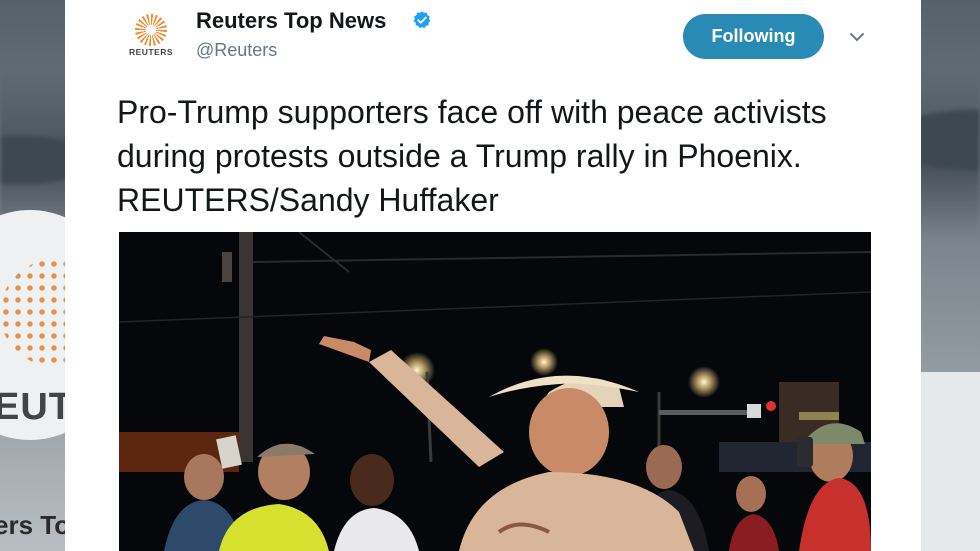 This screenshot has height=551, width=980. What do you see at coordinates (857, 37) in the screenshot?
I see `chevron-down-icon` at bounding box center [857, 37].